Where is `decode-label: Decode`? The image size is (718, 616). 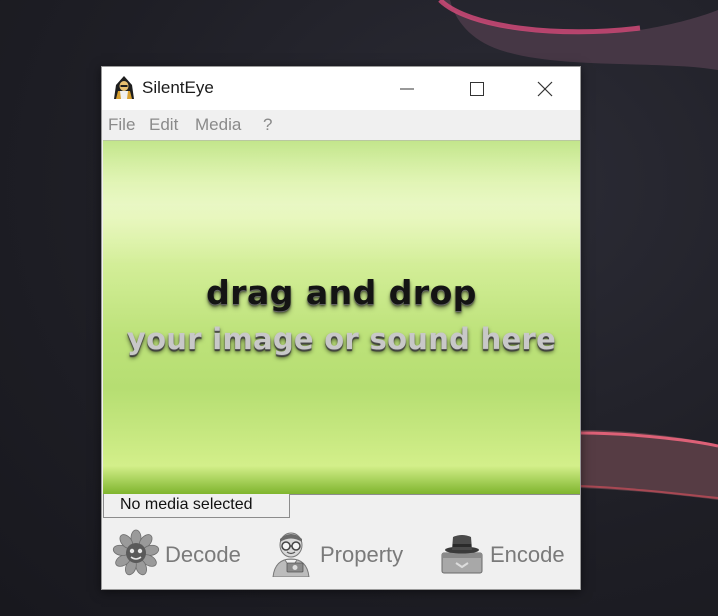
decode-label: Decode is located at coordinates (203, 554).